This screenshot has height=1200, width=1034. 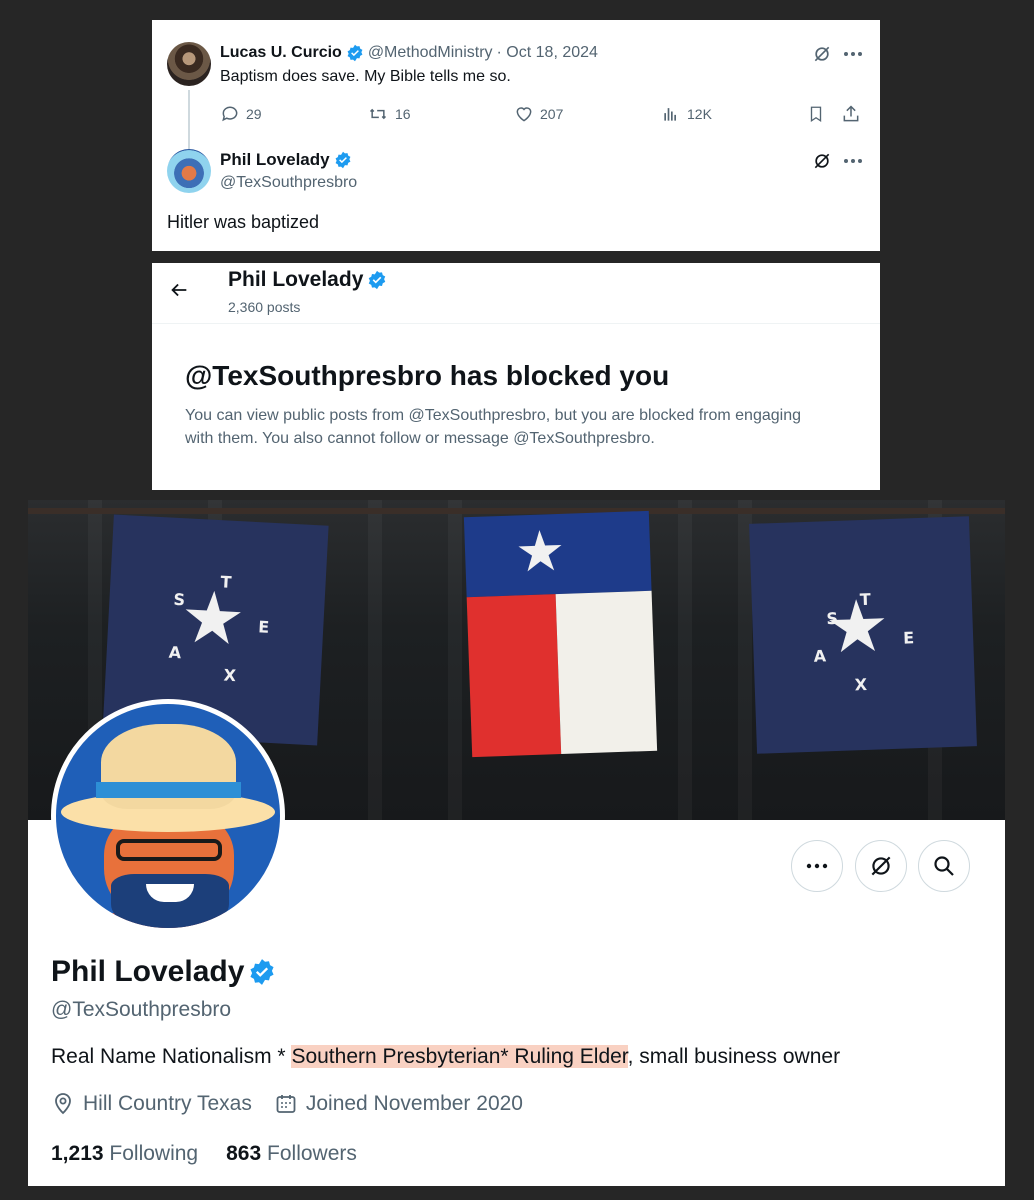 What do you see at coordinates (430, 53) in the screenshot?
I see `tweet-author-handle: @MethodMinistry` at bounding box center [430, 53].